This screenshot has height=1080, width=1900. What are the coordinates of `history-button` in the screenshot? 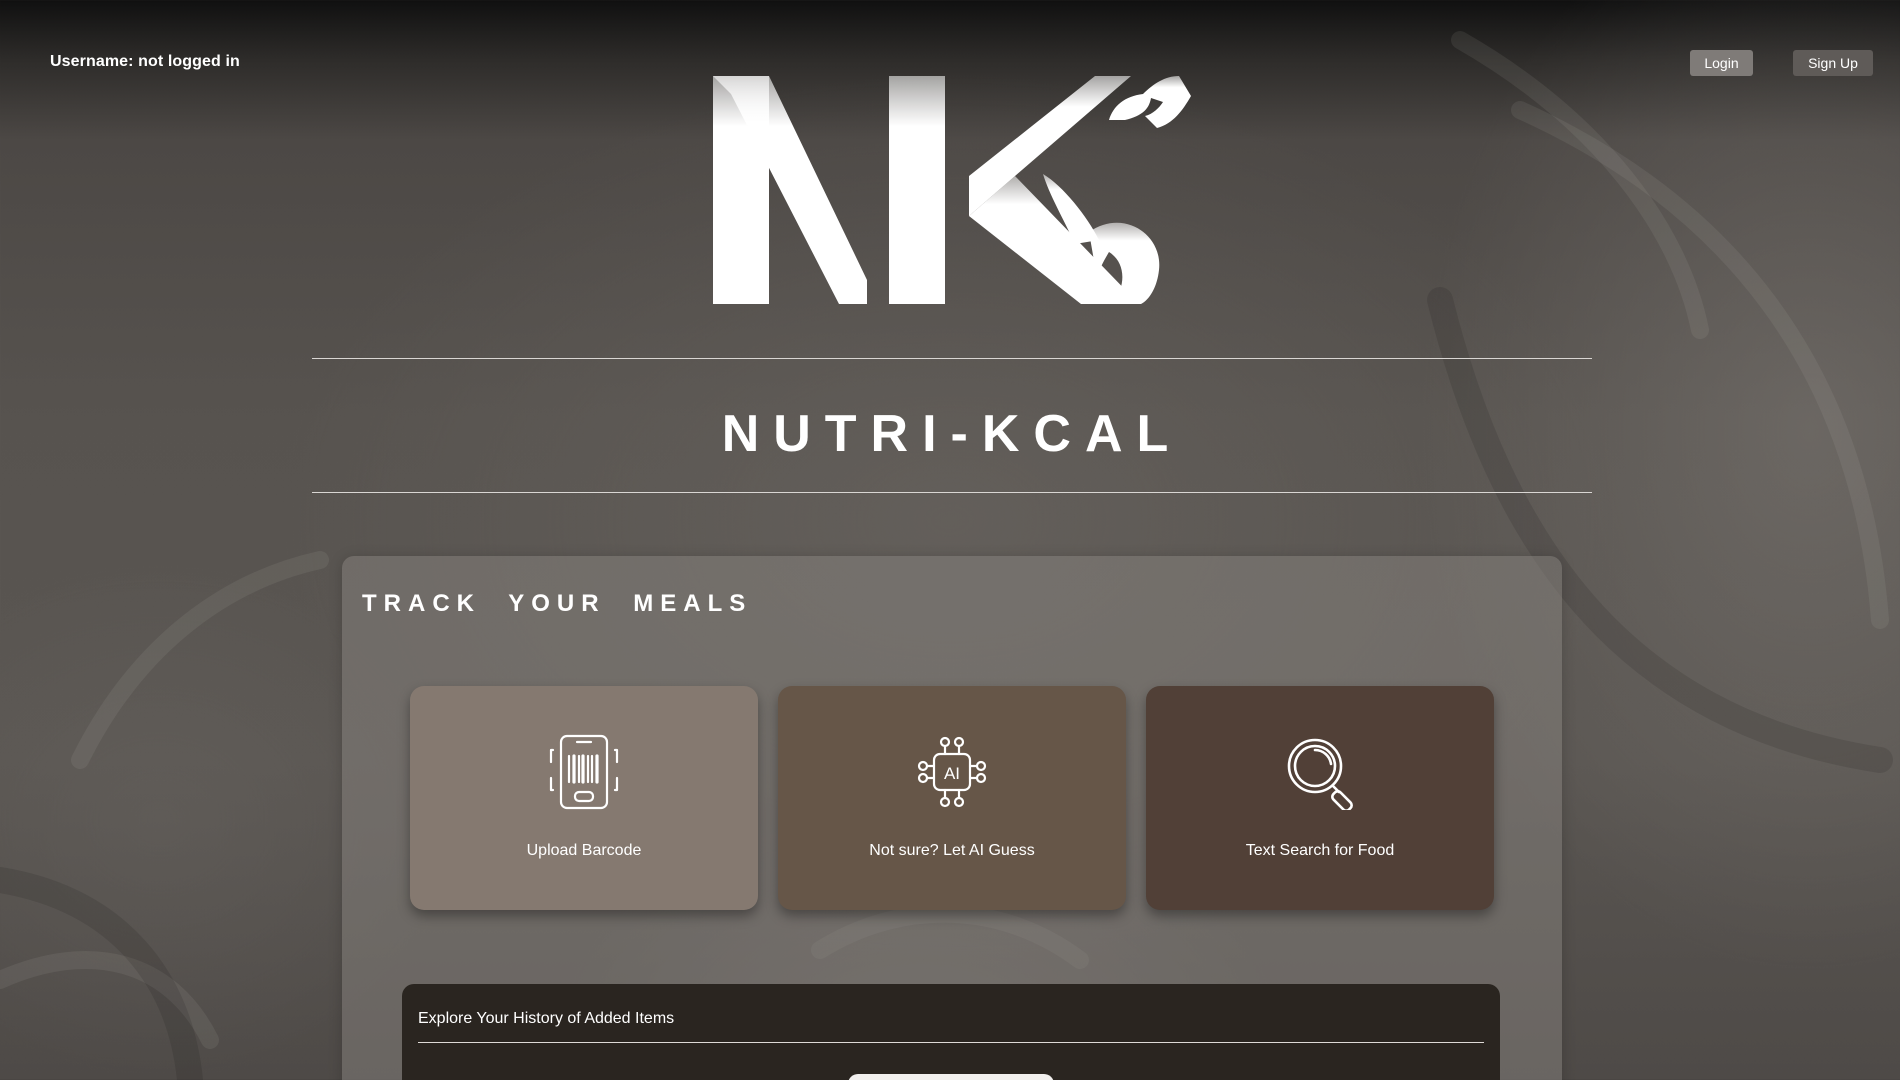 It's located at (951, 1077).